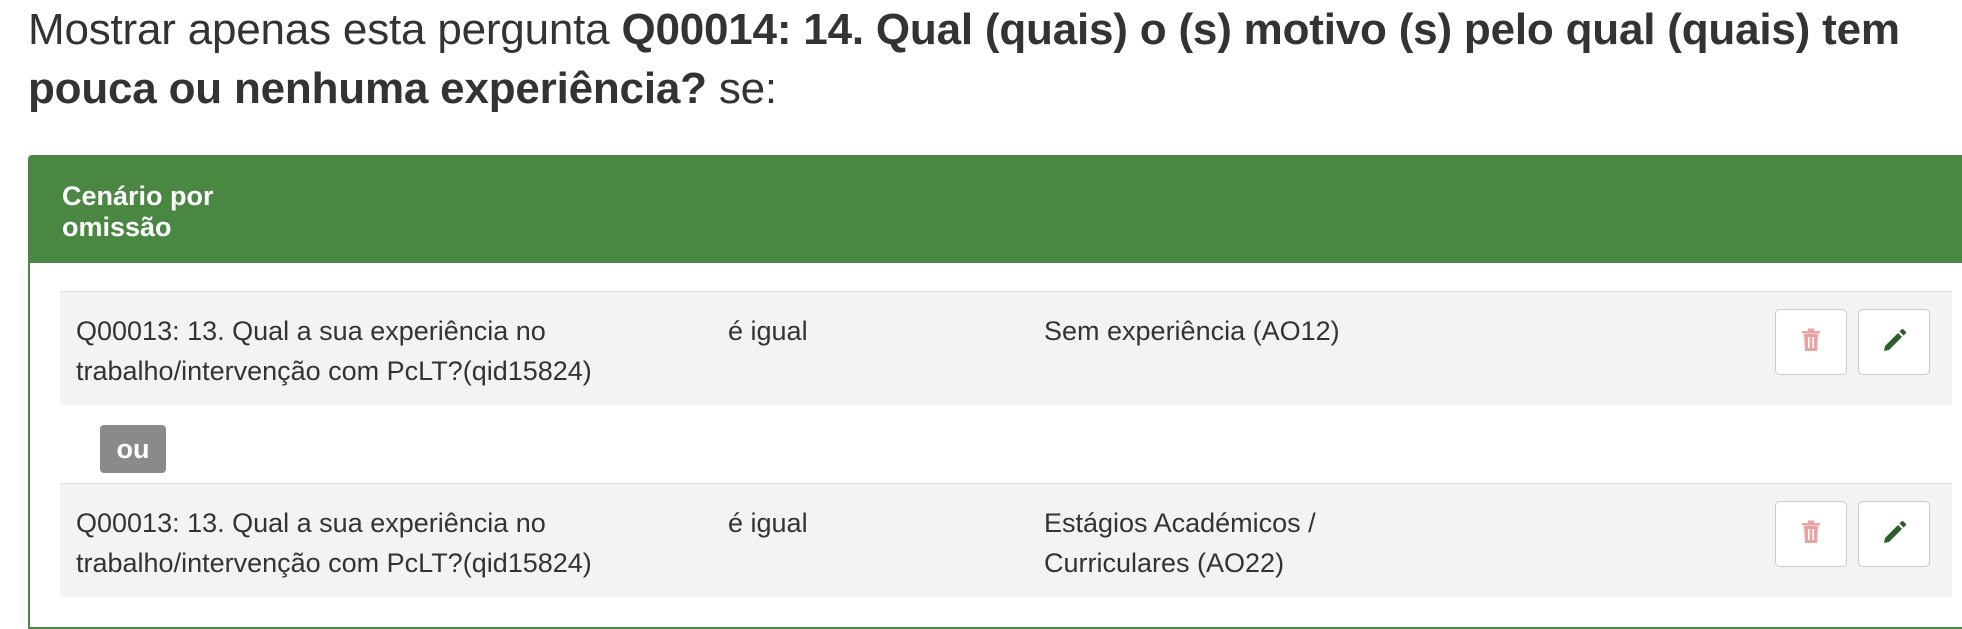 The width and height of the screenshot is (1962, 629). I want to click on scenario-title: Cenário por omissão, so click(138, 211).